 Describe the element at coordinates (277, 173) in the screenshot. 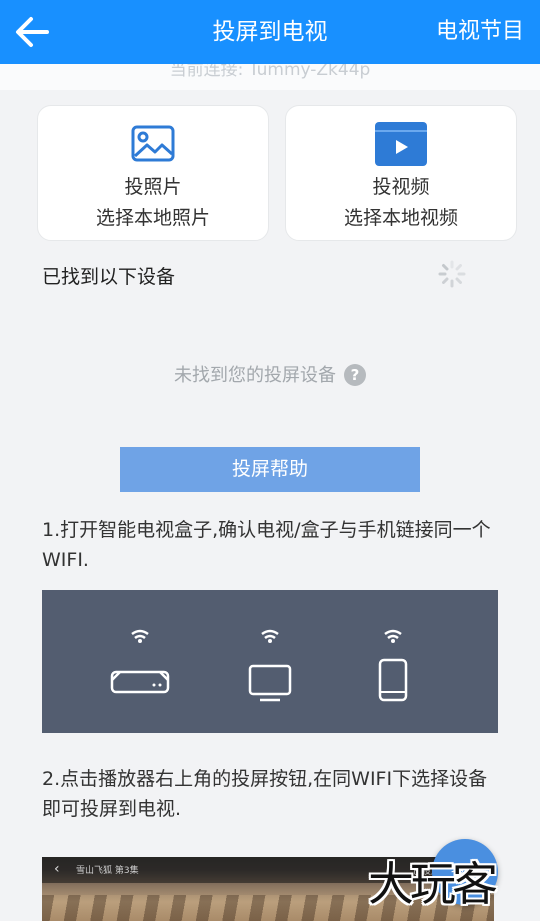

I see `cast-options: 投照片 选择本地照片 投视频 选择本地视频` at that location.